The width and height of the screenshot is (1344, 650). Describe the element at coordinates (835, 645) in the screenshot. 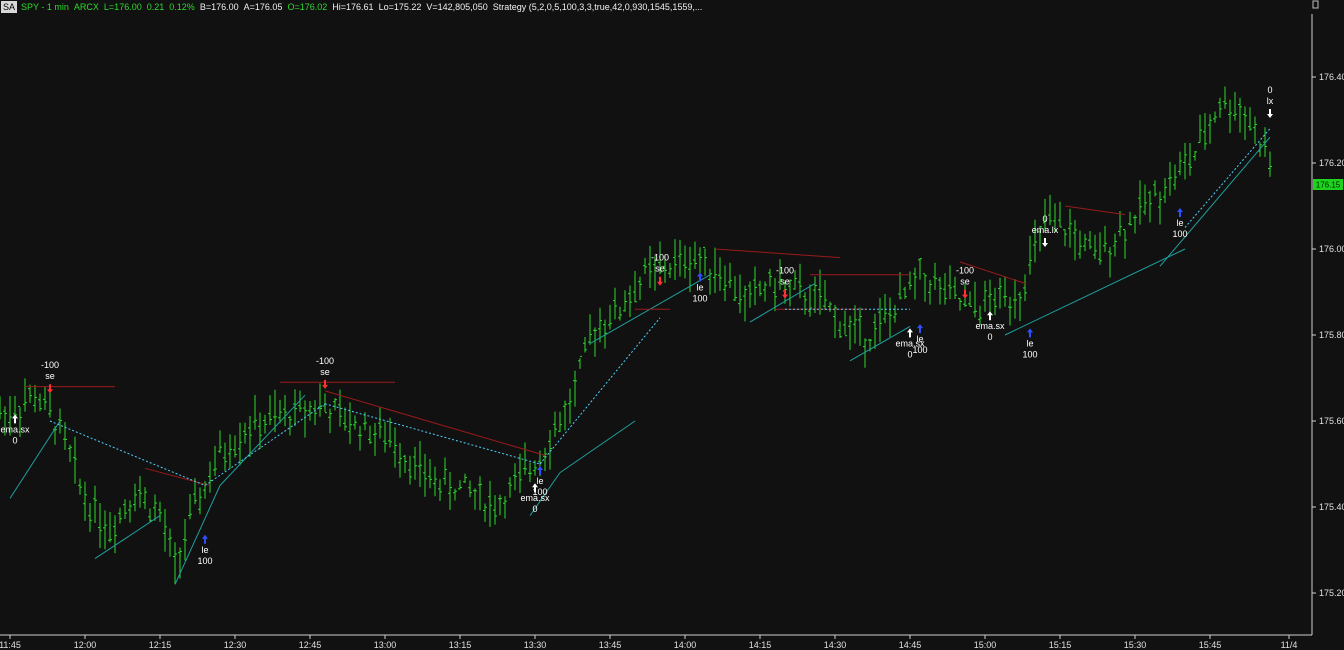

I see `x-tick-label: 14:30` at that location.